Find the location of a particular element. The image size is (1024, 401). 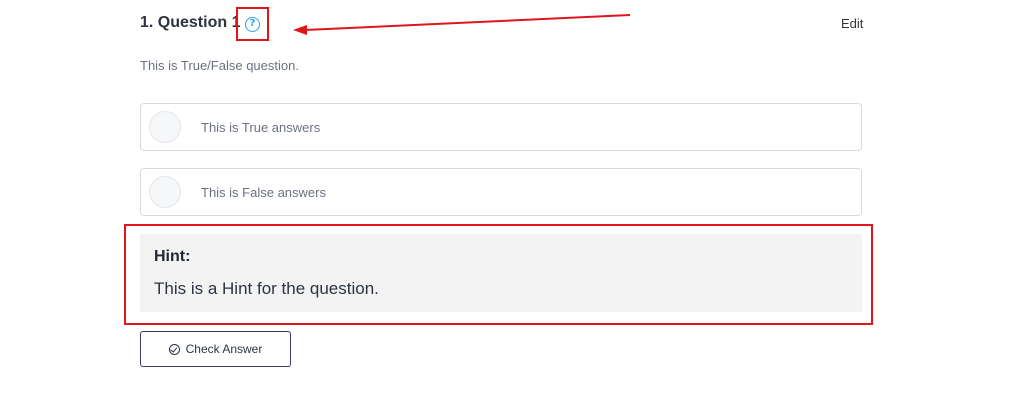

check-circle-icon is located at coordinates (174, 349).